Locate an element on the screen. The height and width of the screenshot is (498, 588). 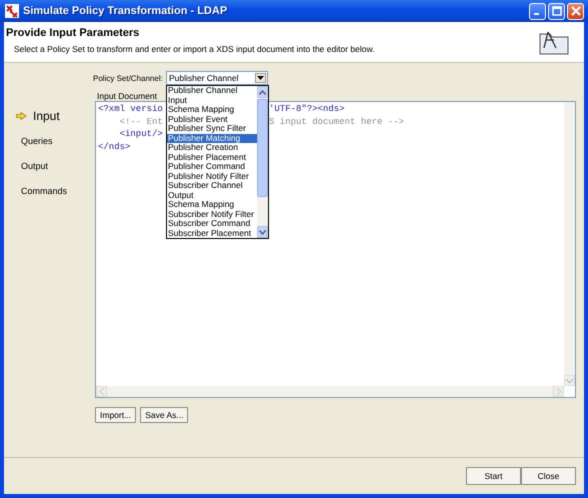
code-line: 'UTF-8"?><nds> is located at coordinates (307, 109).